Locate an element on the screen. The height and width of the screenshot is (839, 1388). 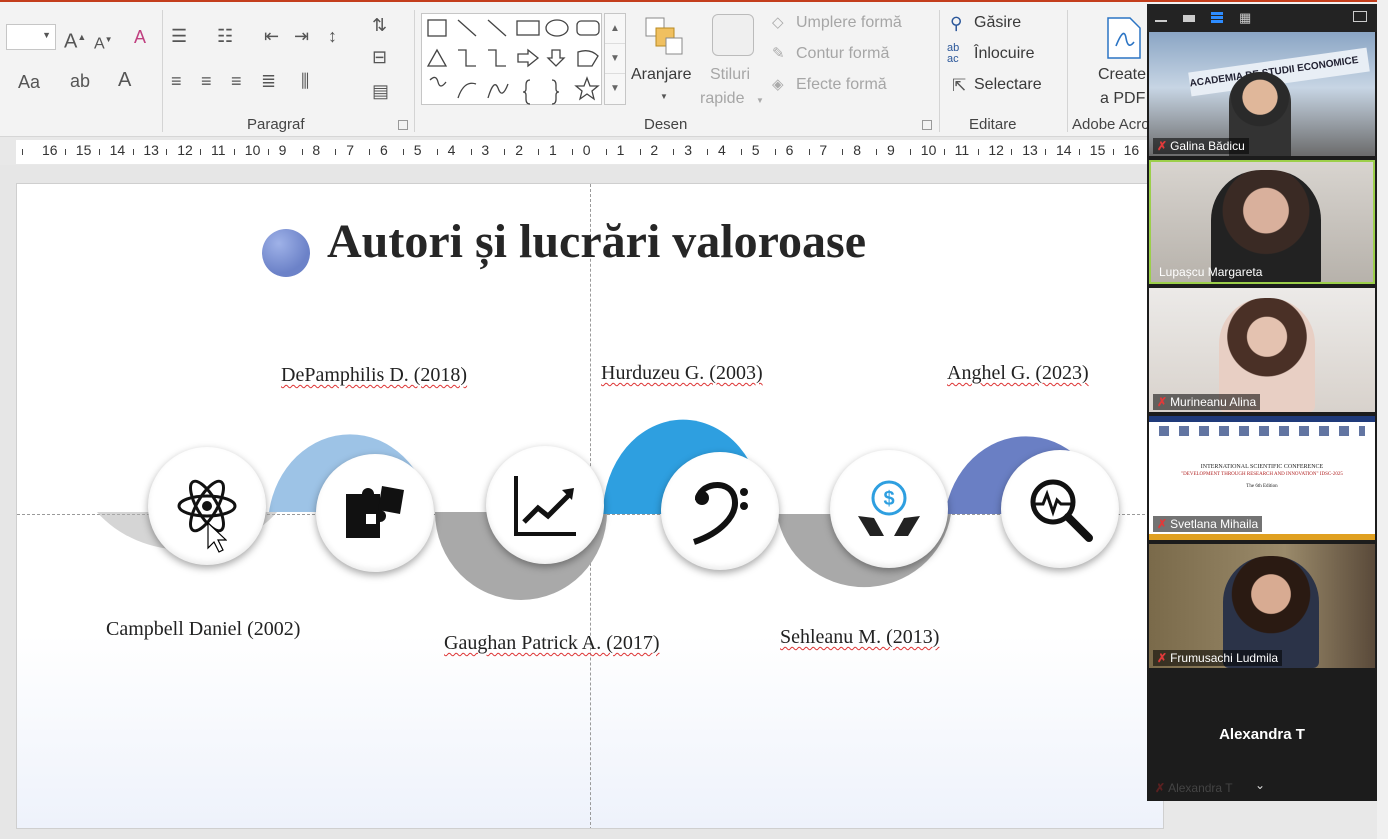
align-text-icon: ⊟ is located at coordinates (379, 57).